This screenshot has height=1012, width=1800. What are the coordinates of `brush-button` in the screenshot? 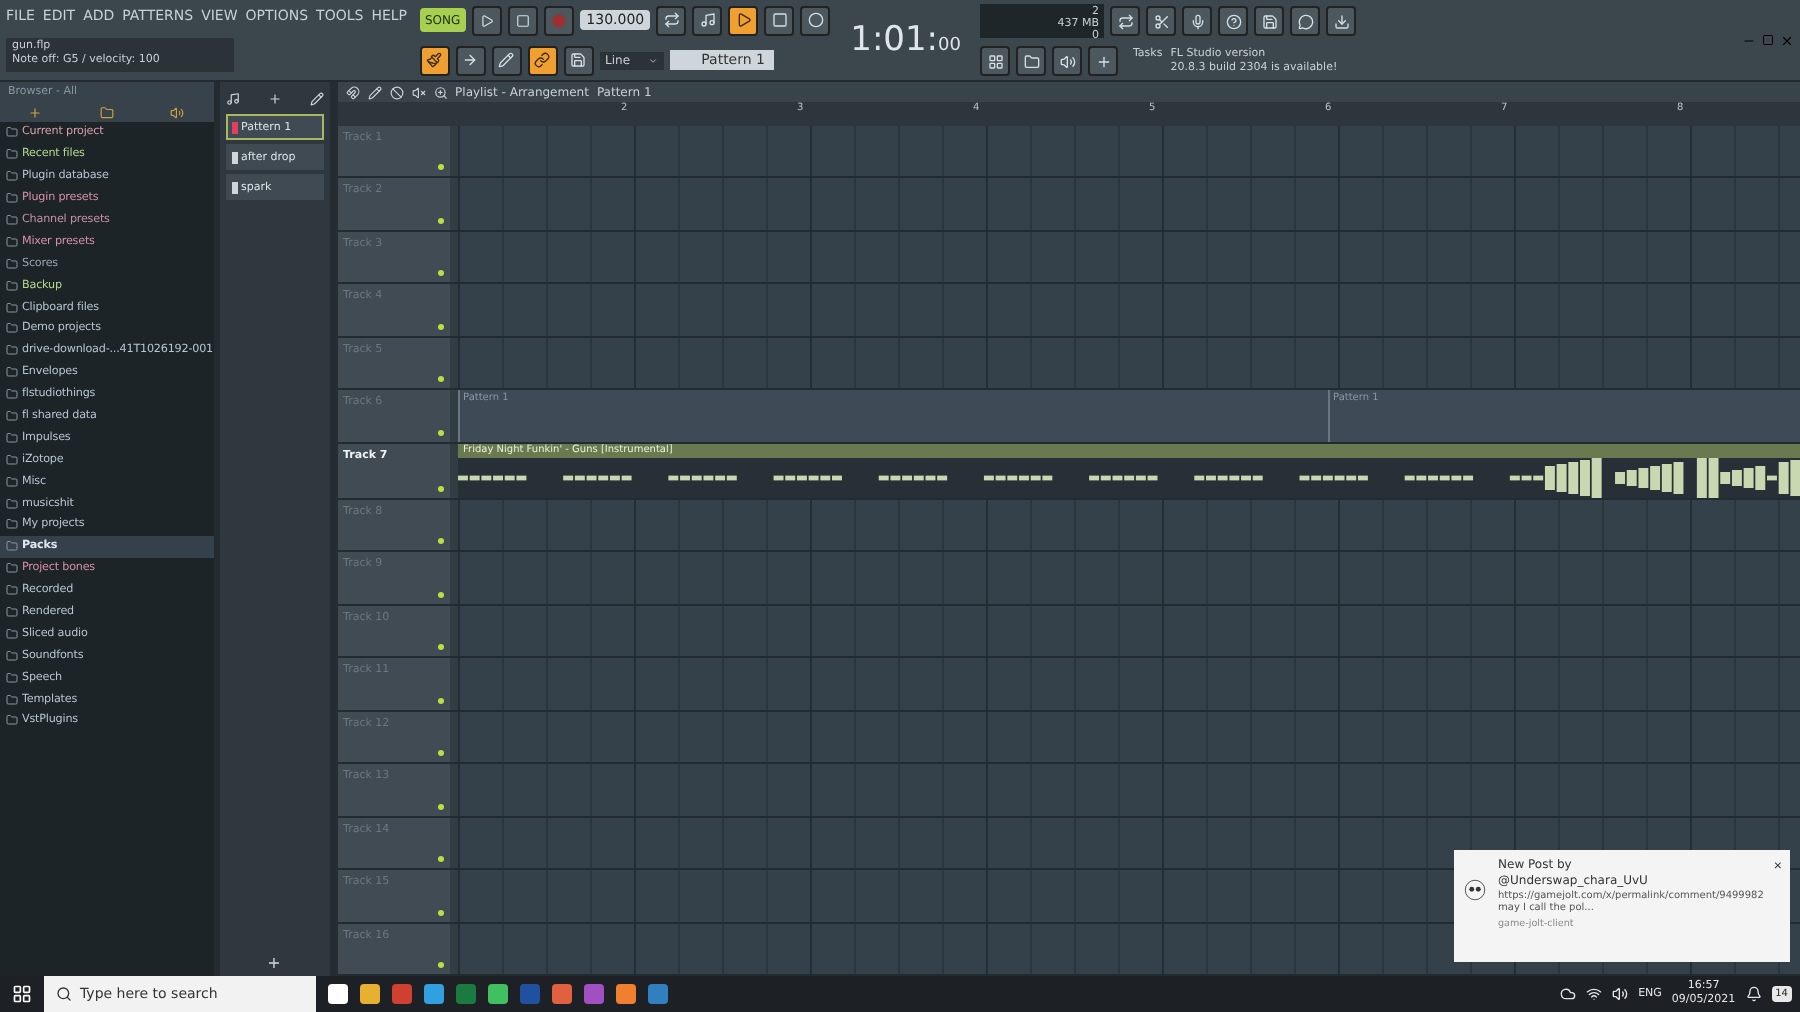 It's located at (434, 60).